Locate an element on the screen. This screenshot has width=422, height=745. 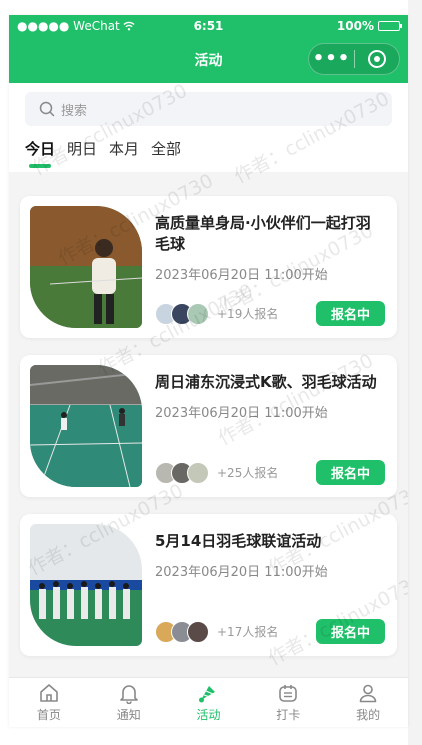
nav-bar: 活动 ••• is located at coordinates (208, 60).